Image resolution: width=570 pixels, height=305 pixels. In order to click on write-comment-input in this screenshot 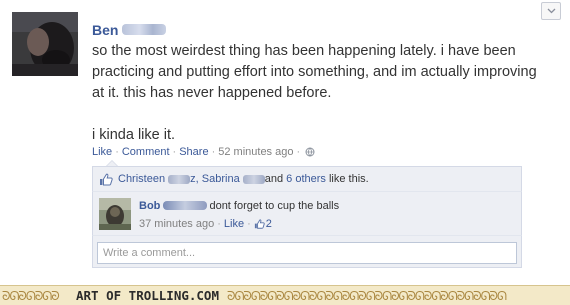, I will do `click(307, 253)`.